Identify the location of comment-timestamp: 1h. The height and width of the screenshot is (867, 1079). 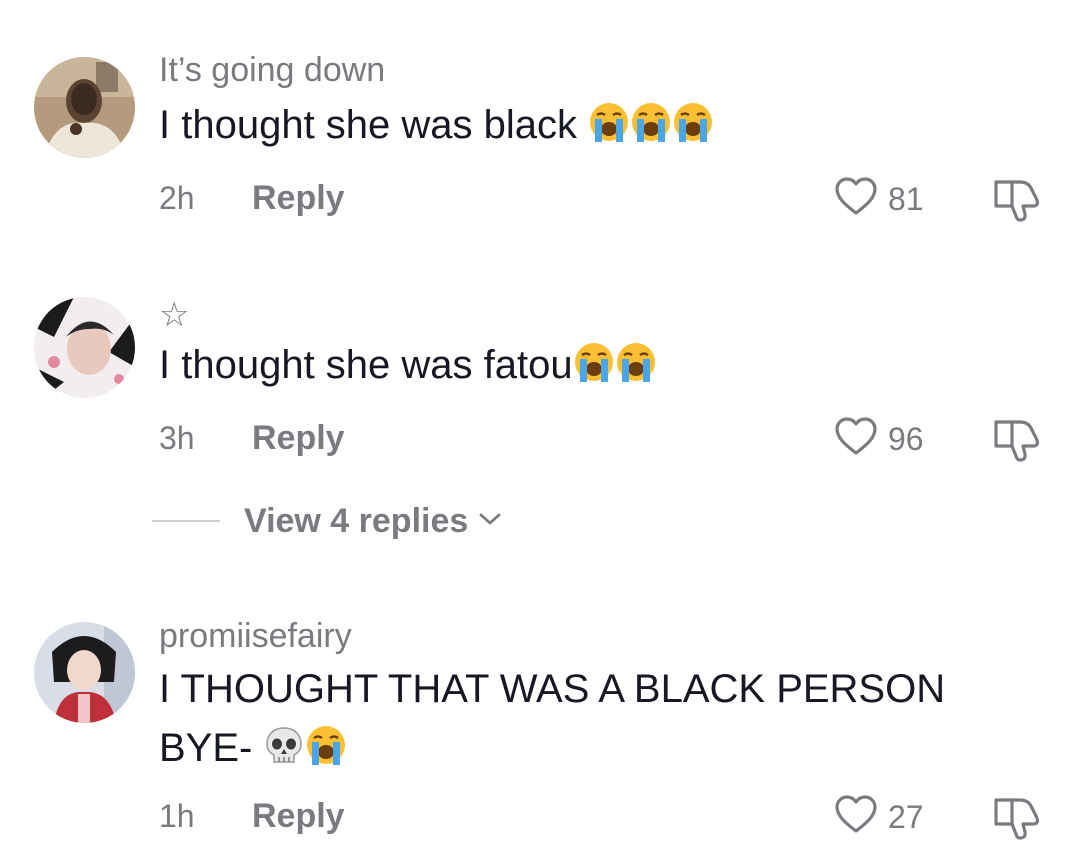
(177, 816).